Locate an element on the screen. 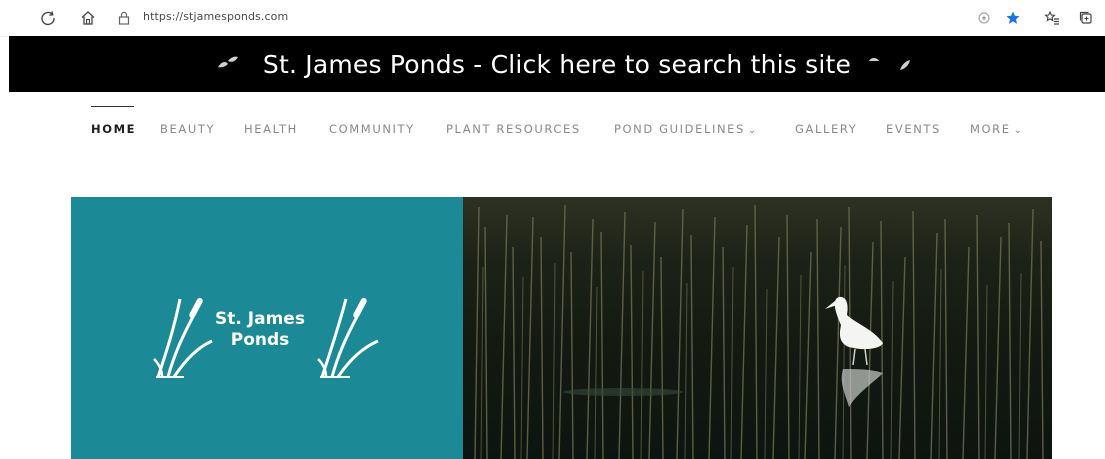 Image resolution: width=1105 pixels, height=459 pixels. browser-toolbar: https://stjamesponds.com is located at coordinates (552, 18).